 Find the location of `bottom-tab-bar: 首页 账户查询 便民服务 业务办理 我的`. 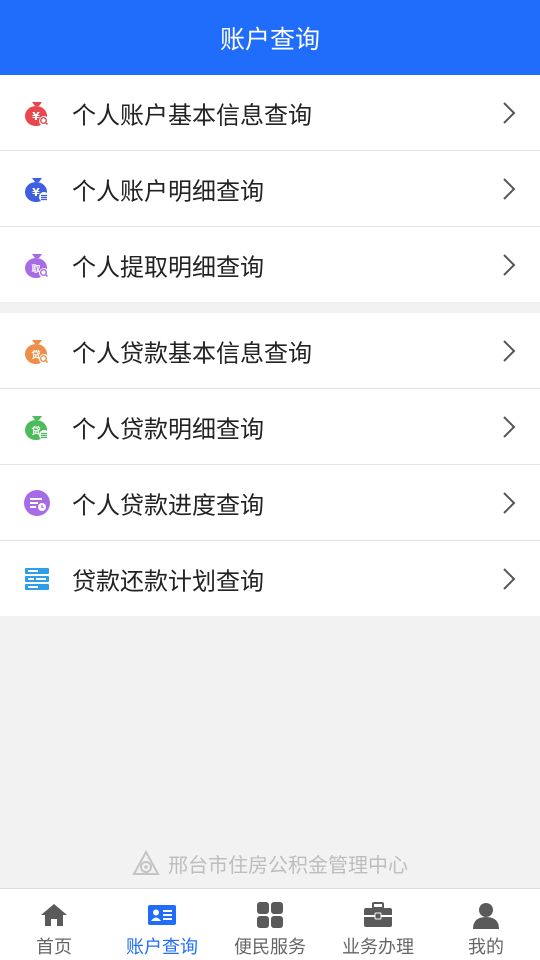

bottom-tab-bar: 首页 账户查询 便民服务 业务办理 我的 is located at coordinates (270, 924).